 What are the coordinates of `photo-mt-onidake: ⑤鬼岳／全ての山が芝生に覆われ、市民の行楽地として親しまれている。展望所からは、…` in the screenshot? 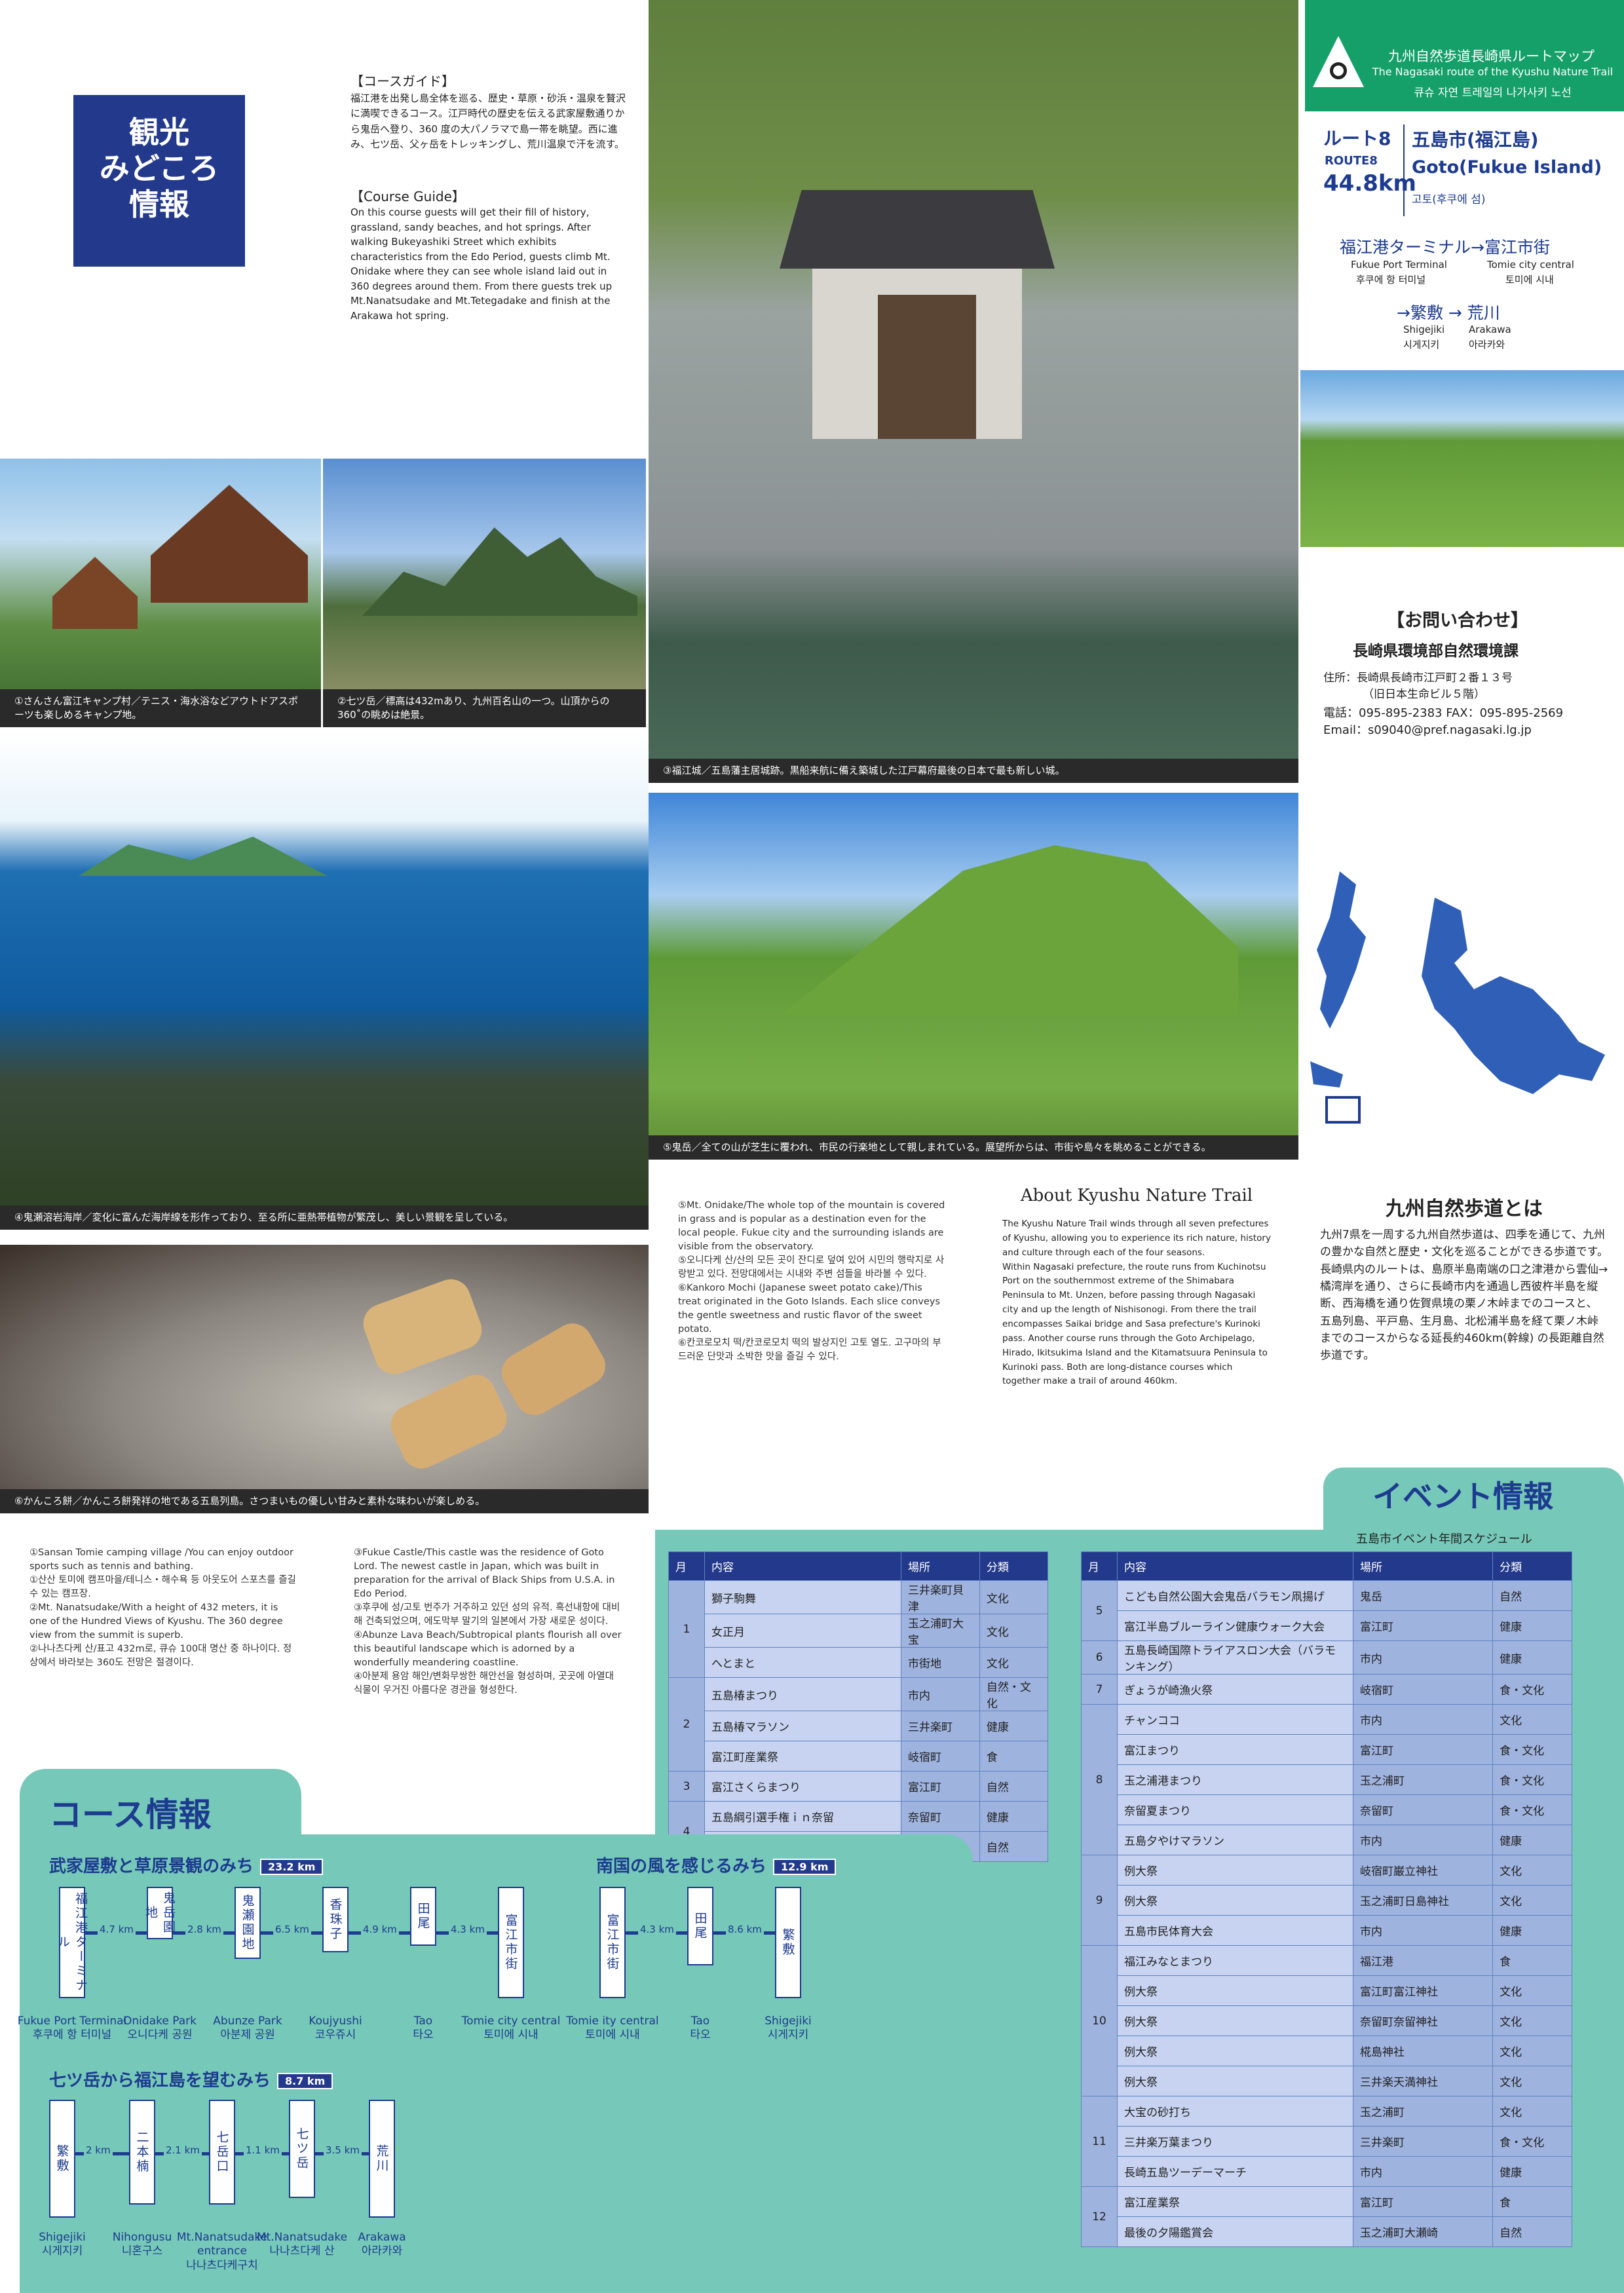 It's located at (973, 976).